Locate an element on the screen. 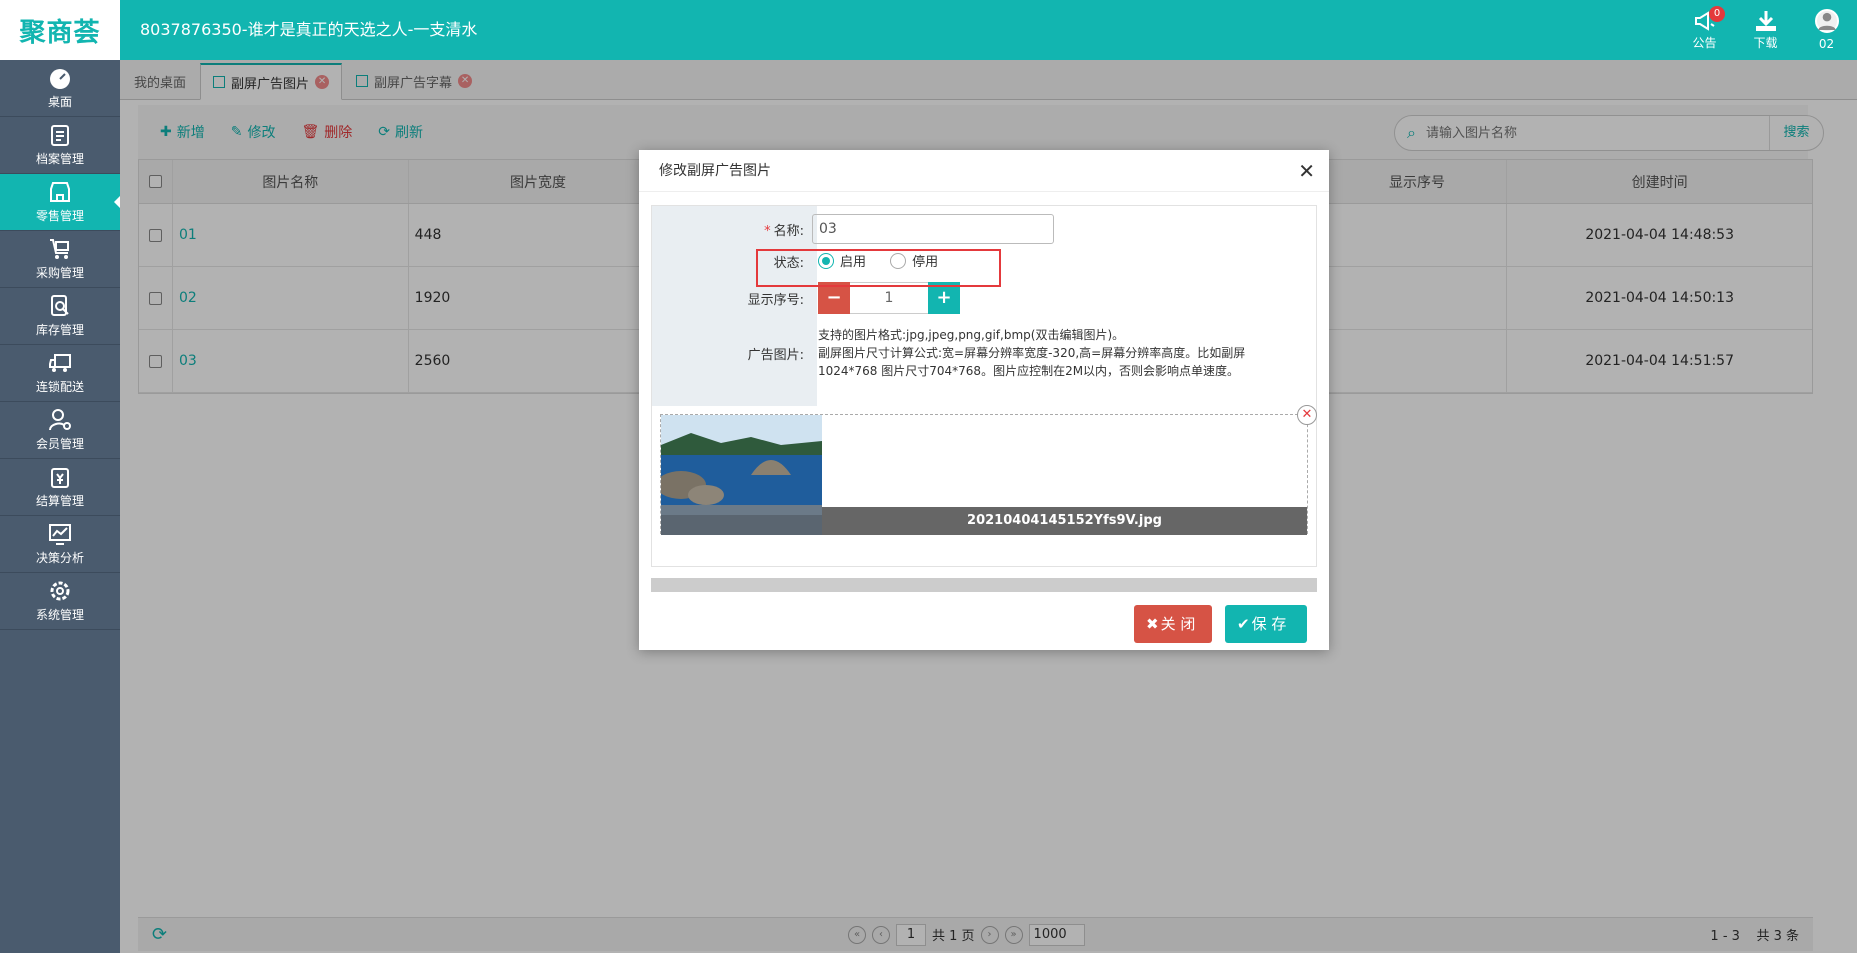  hint-formats: 支持的图片格式:jpg,jpeg,png,gif,bmp(双击编辑图片)。 is located at coordinates (971, 335).